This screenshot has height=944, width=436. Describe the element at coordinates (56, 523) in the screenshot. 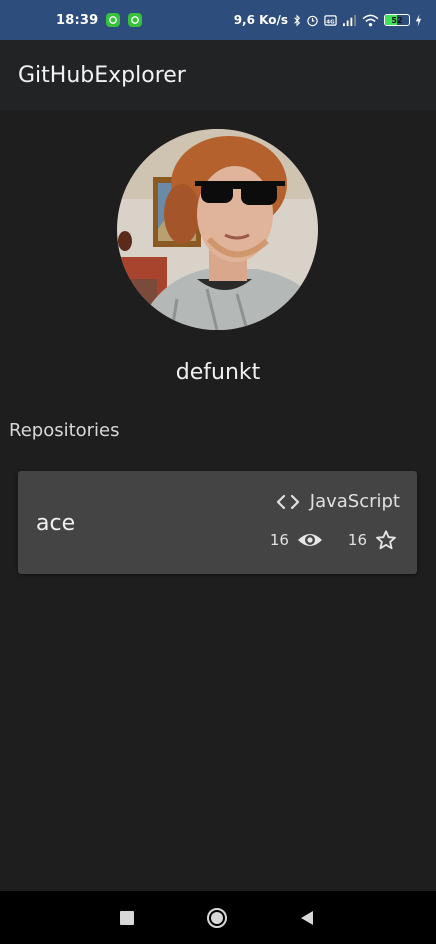

I see `repo-name: ace` at that location.